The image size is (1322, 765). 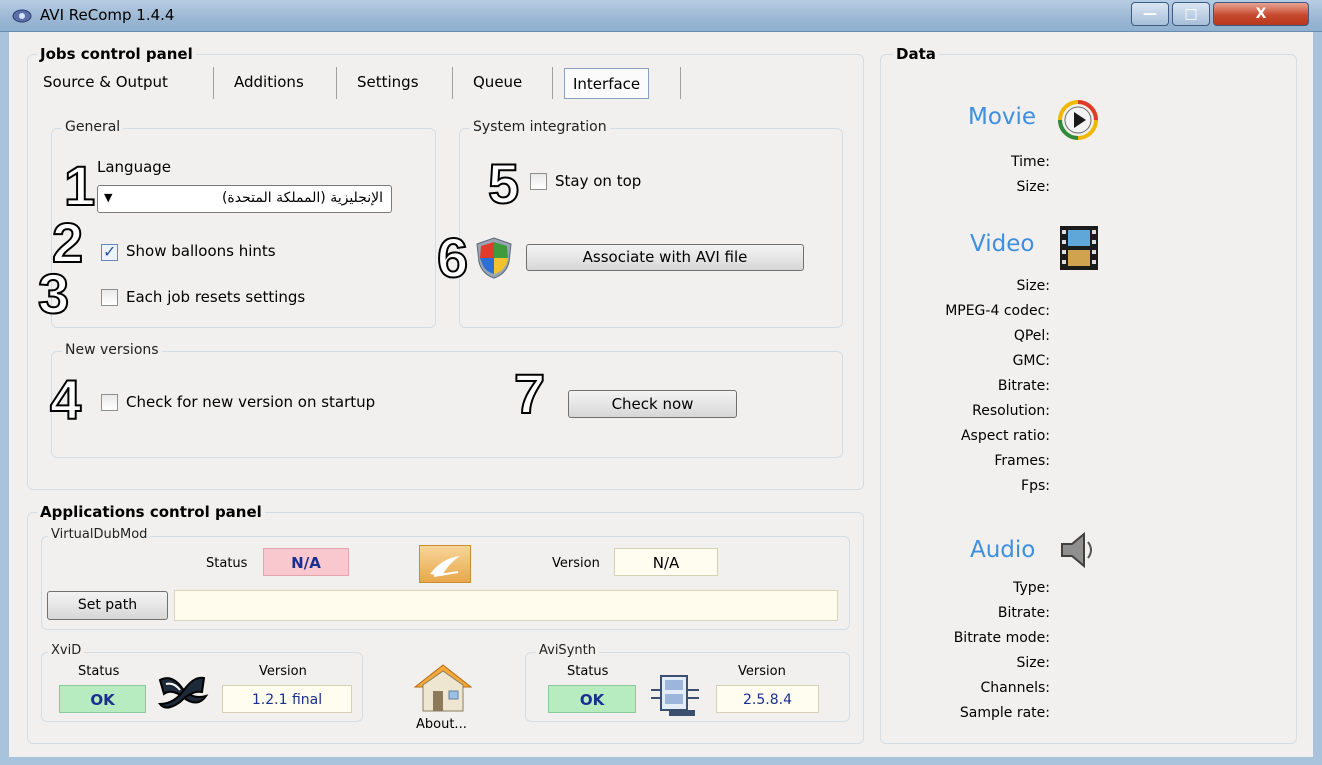 I want to click on xvid-title: XviD, so click(x=66, y=650).